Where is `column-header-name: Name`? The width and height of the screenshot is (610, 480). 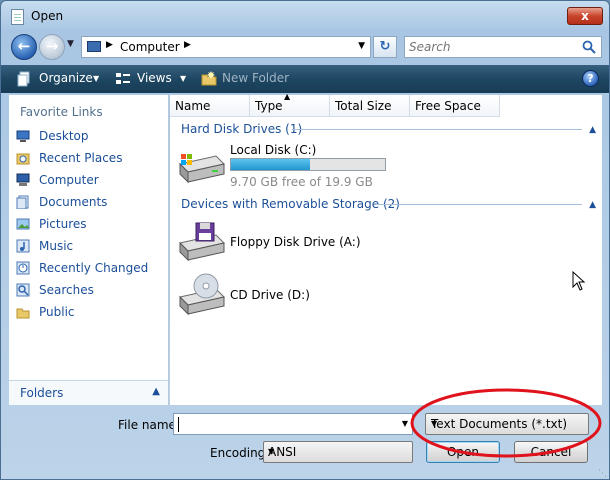 column-header-name: Name is located at coordinates (210, 106).